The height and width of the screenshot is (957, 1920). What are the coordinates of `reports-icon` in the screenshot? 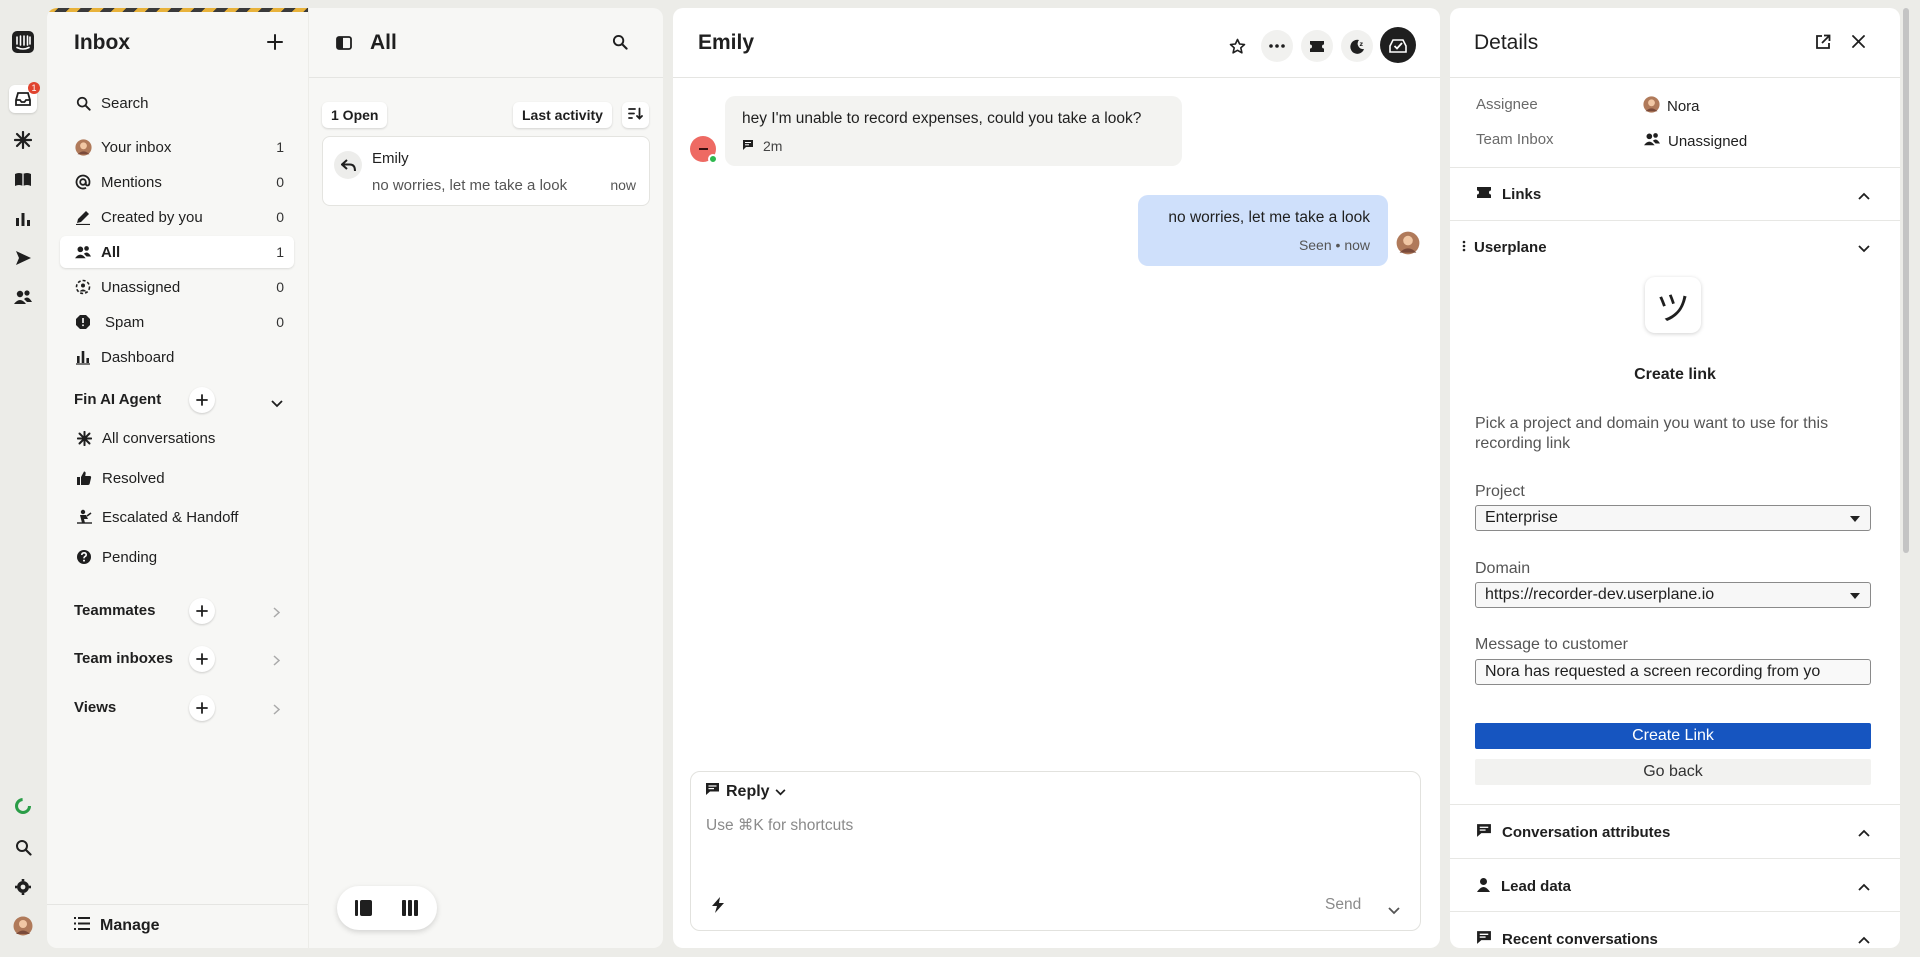 It's located at (23, 219).